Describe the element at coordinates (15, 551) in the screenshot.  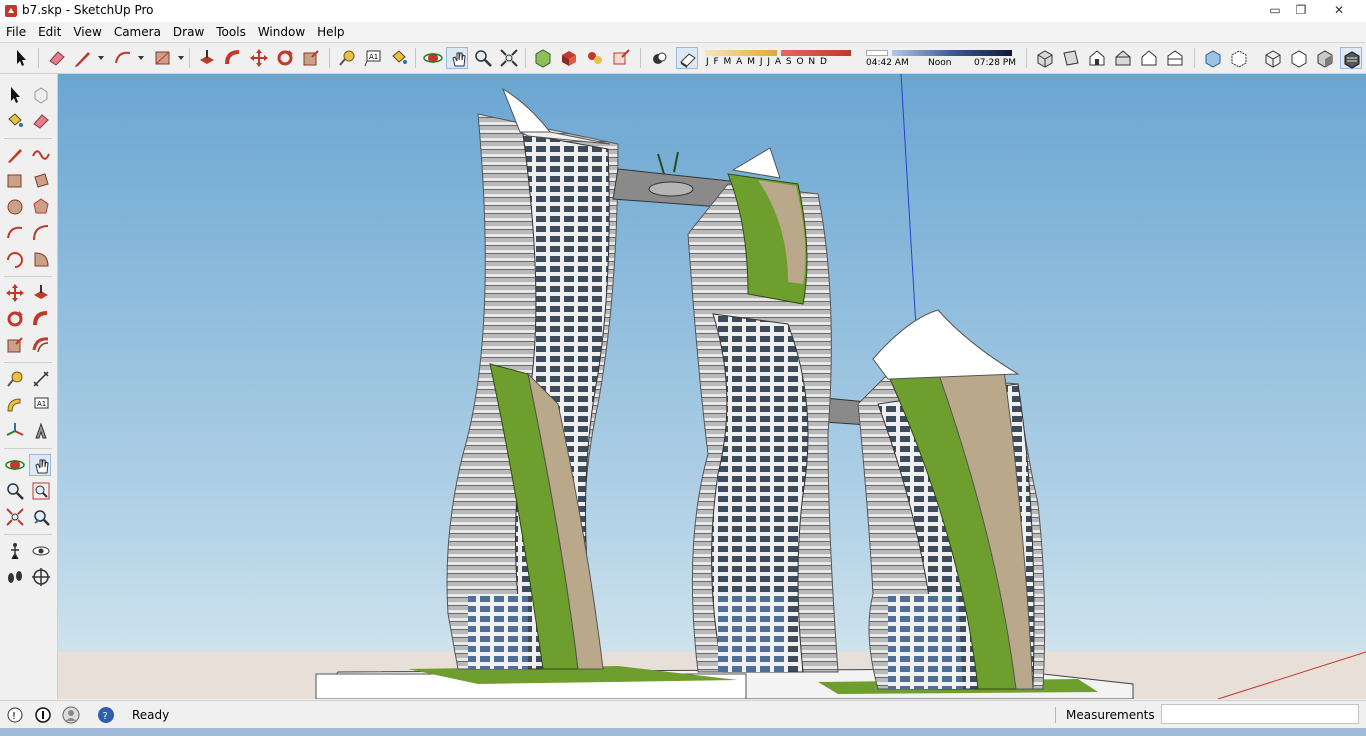
I see `position-camera-icon` at that location.